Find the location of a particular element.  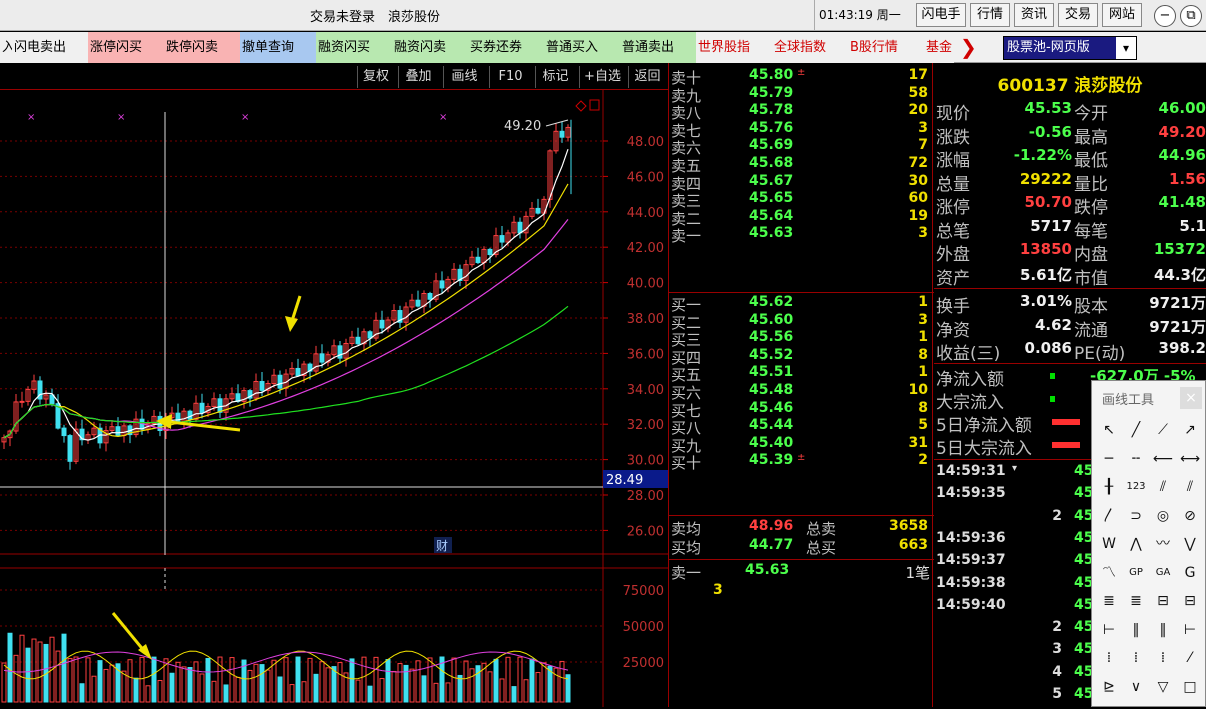

draw-tool-icon: 〳 is located at coordinates (1109, 516).